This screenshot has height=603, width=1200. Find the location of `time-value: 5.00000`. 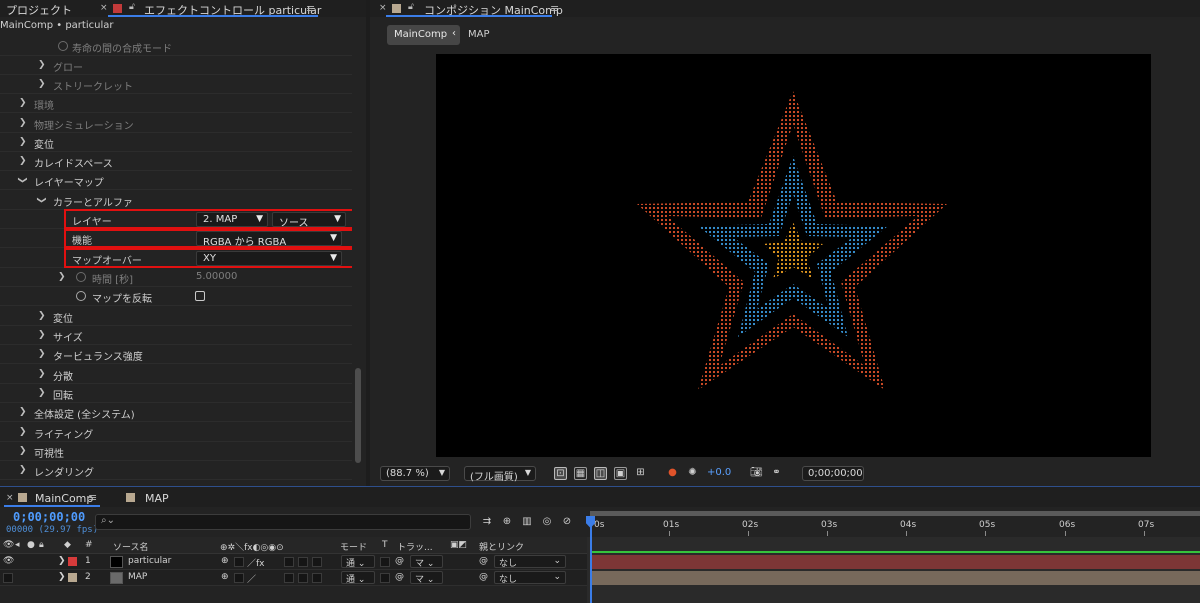

time-value: 5.00000 is located at coordinates (216, 276).